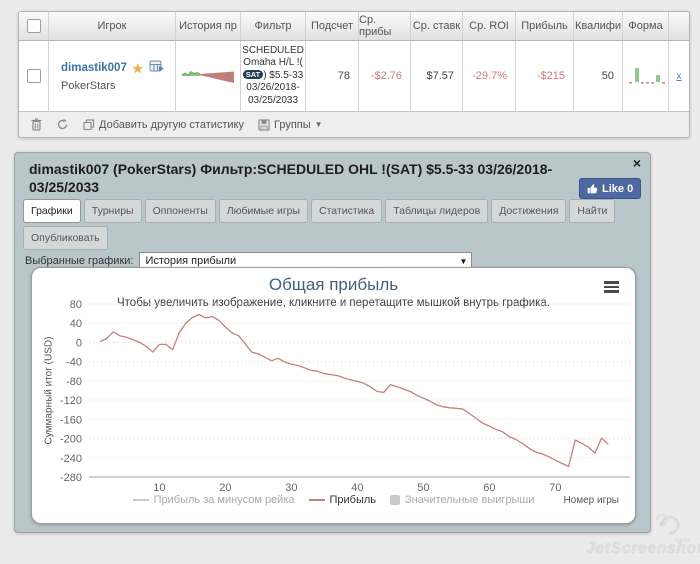 The height and width of the screenshot is (564, 700). Describe the element at coordinates (529, 211) in the screenshot. I see `tab-achievements: Достижения` at that location.